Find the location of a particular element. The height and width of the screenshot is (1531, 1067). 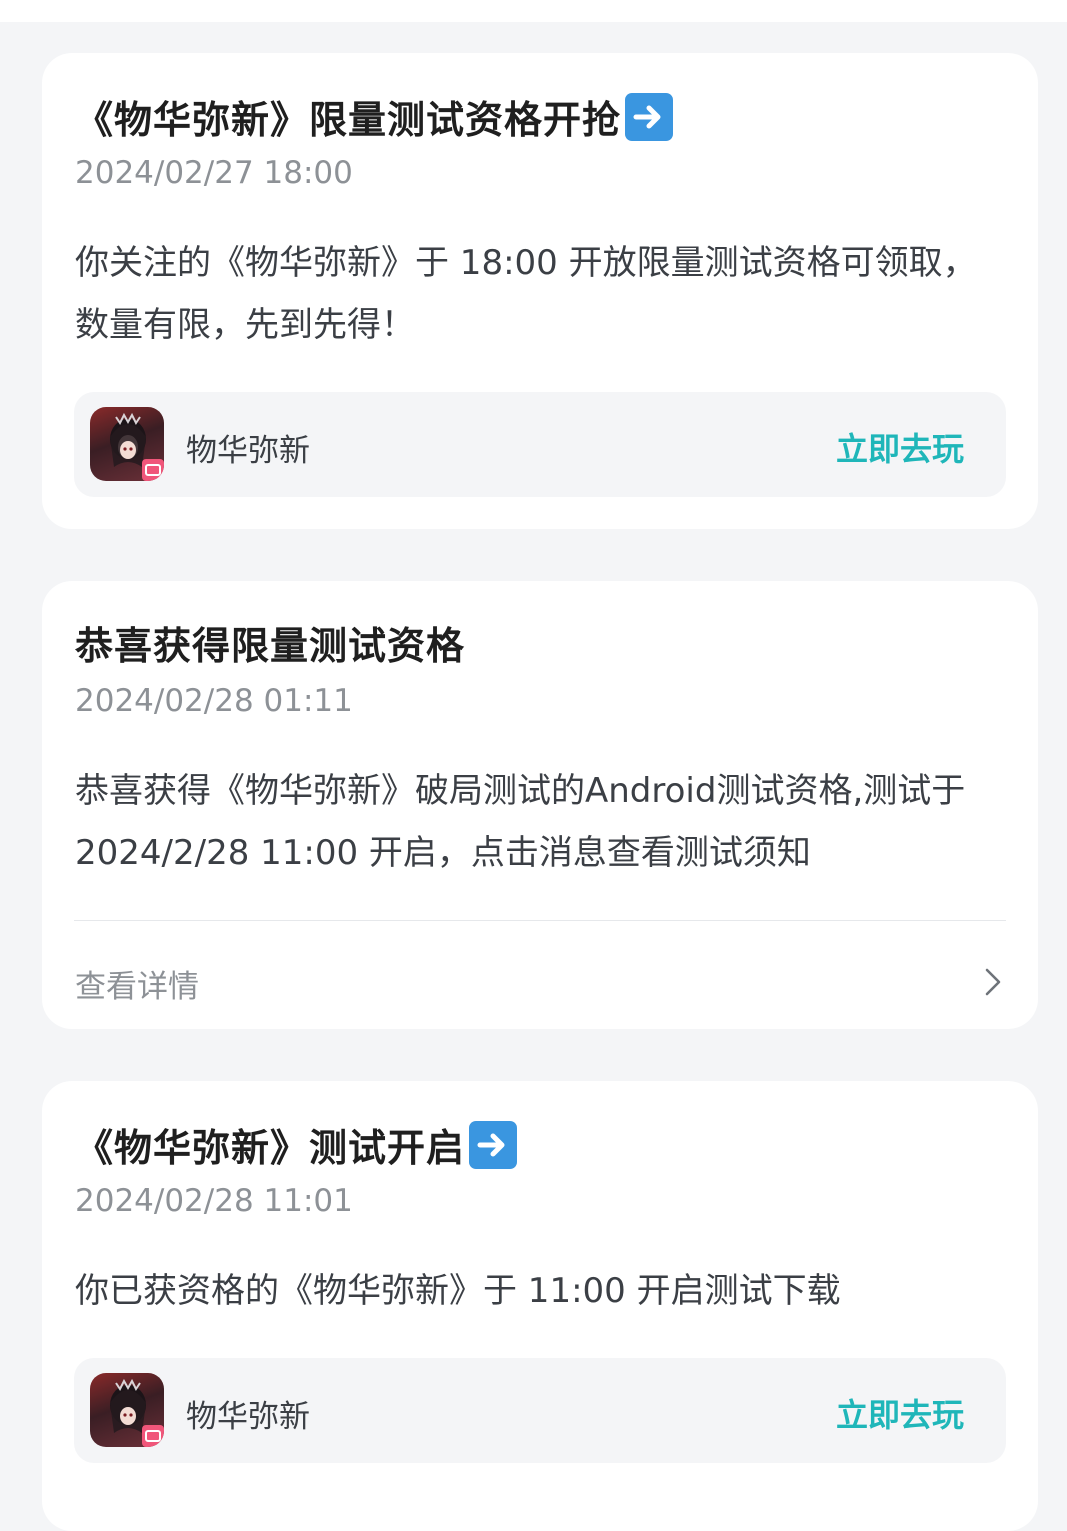

view-details-label: 查看详情 is located at coordinates (137, 987).